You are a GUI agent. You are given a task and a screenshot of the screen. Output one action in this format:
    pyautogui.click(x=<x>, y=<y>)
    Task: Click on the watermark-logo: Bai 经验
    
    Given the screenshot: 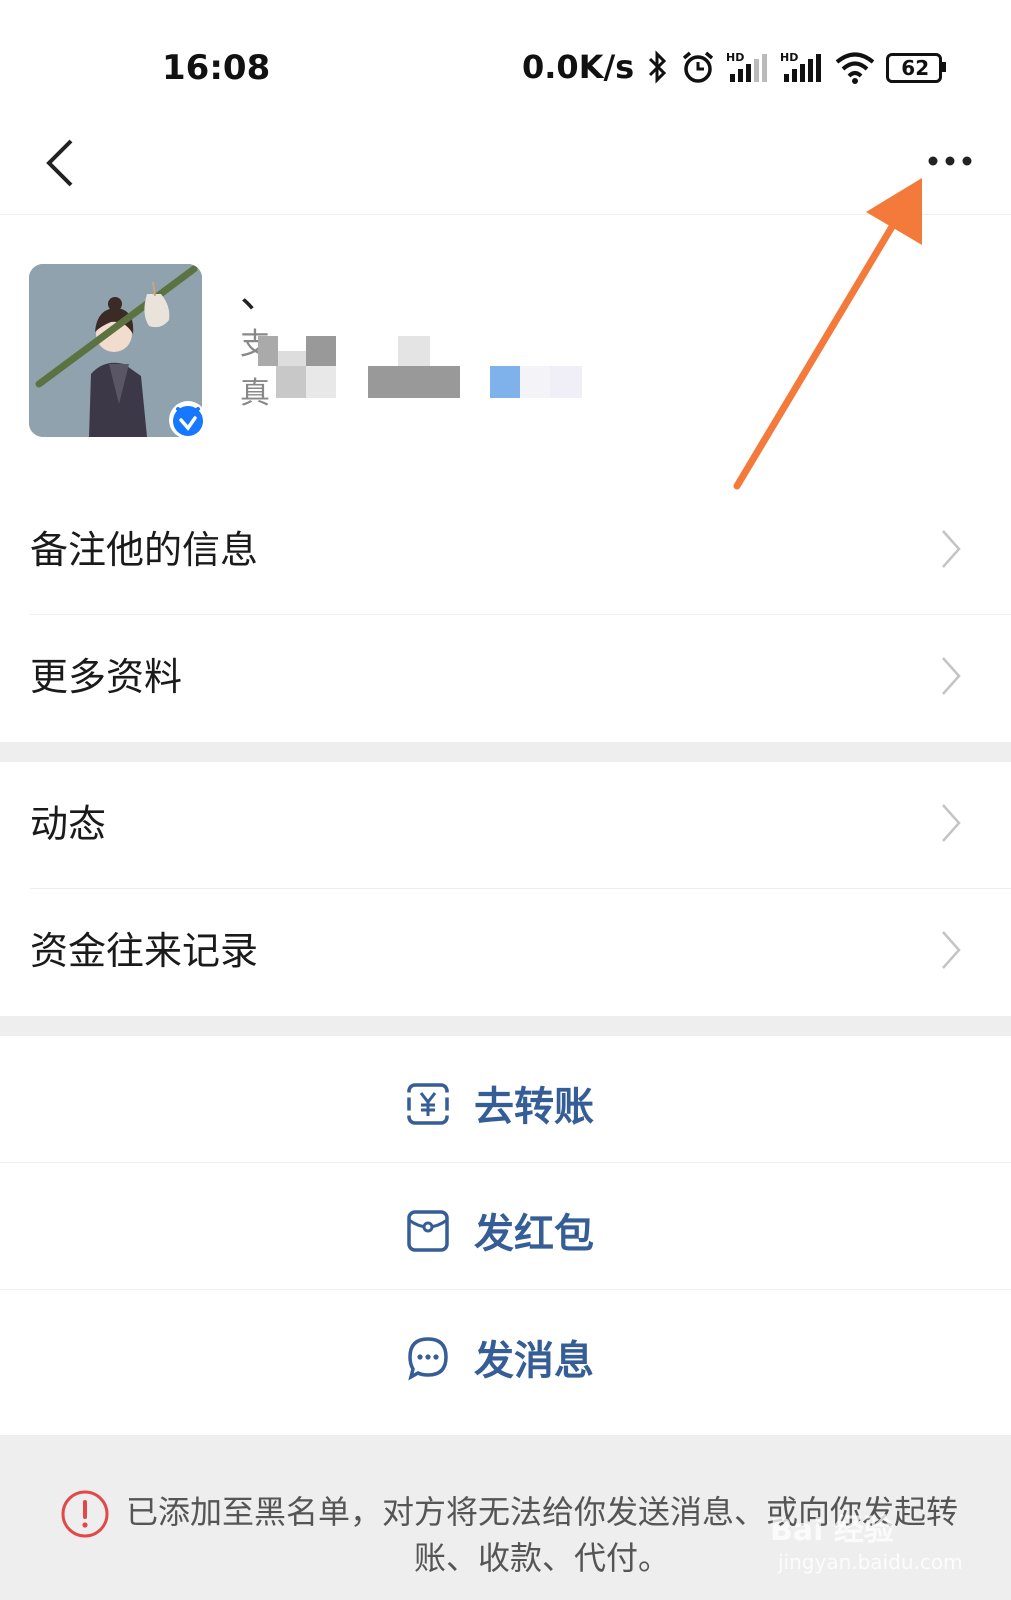 What is the action you would take?
    pyautogui.click(x=832, y=1530)
    